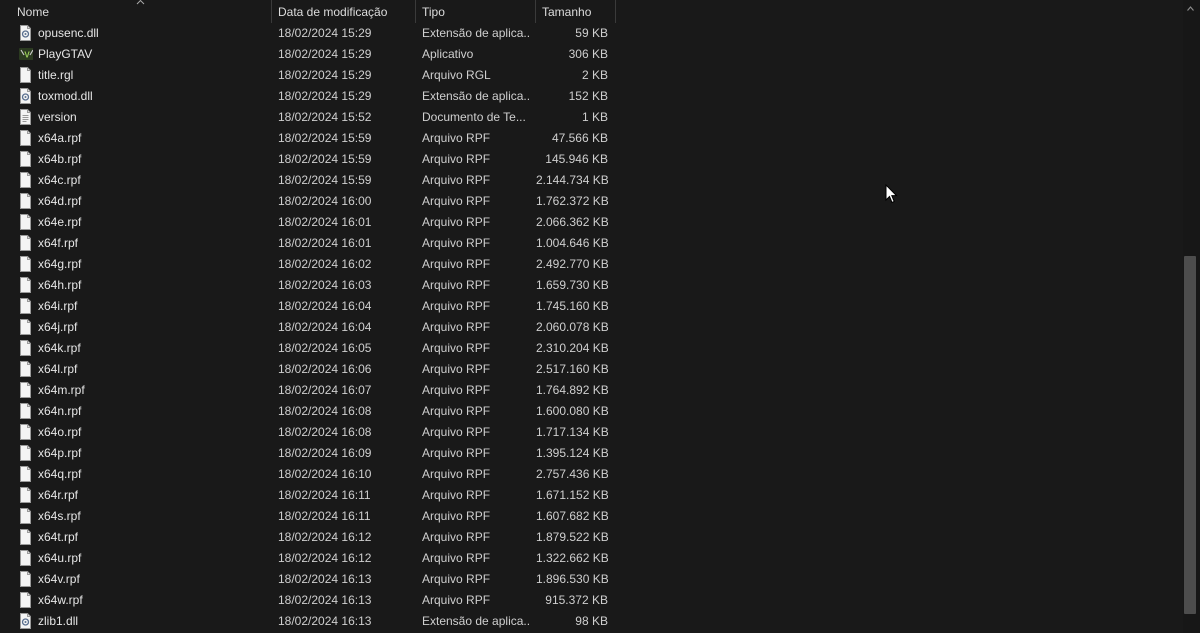  I want to click on file-date-modified: 18/02/2024 16:01, so click(325, 222).